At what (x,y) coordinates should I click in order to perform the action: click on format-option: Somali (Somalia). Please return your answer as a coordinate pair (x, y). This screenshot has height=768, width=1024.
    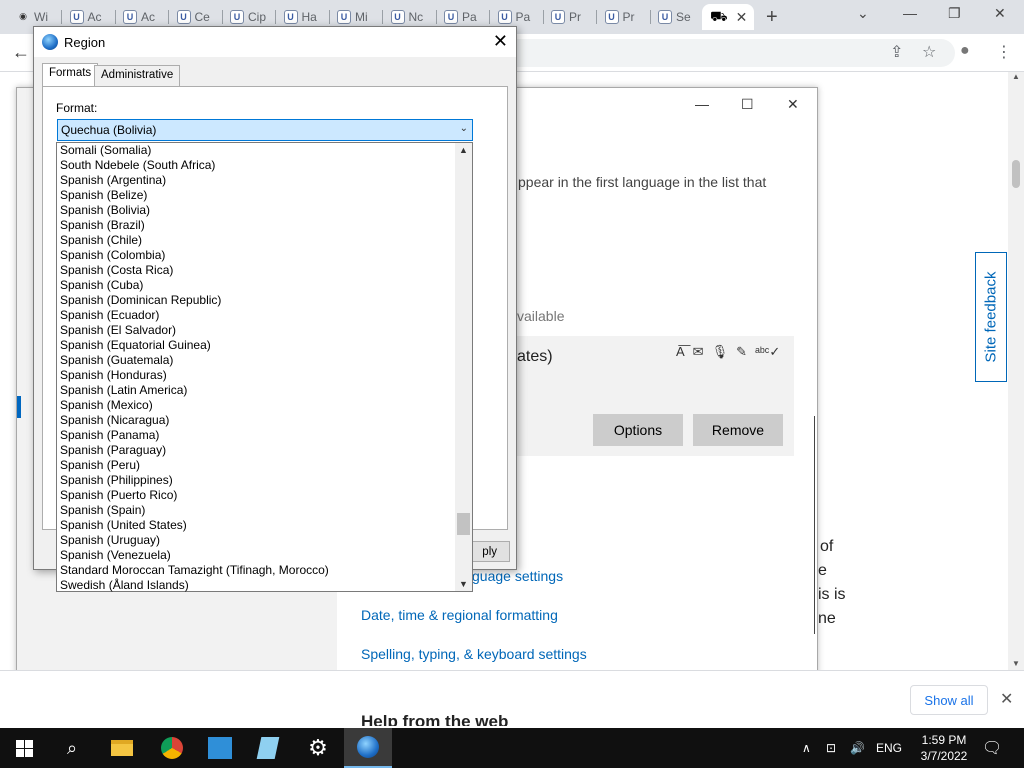
    Looking at the image, I should click on (257, 150).